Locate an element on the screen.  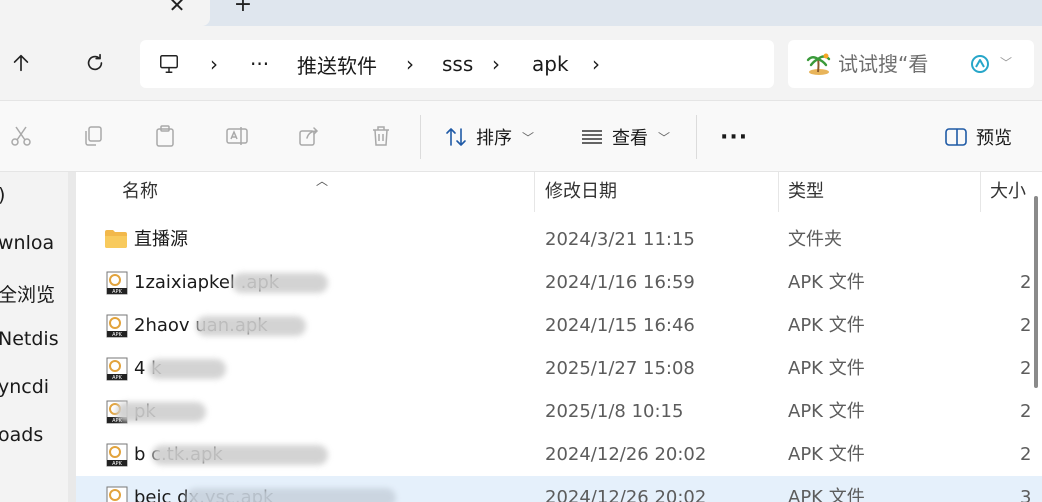
share-icon is located at coordinates (309, 136).